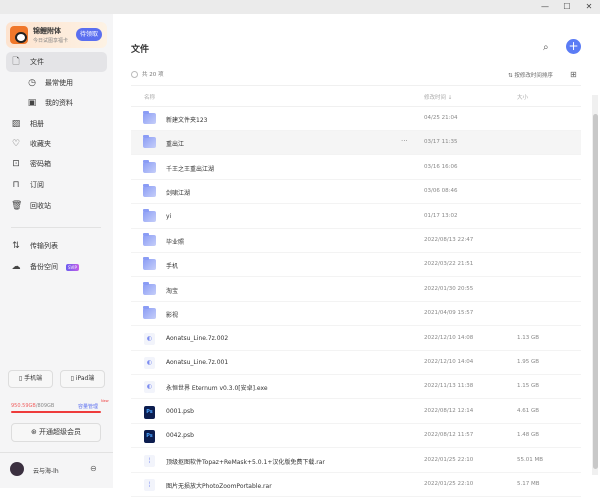  What do you see at coordinates (56, 246) in the screenshot?
I see `sidebar-item: ⇅ 传输列表` at bounding box center [56, 246].